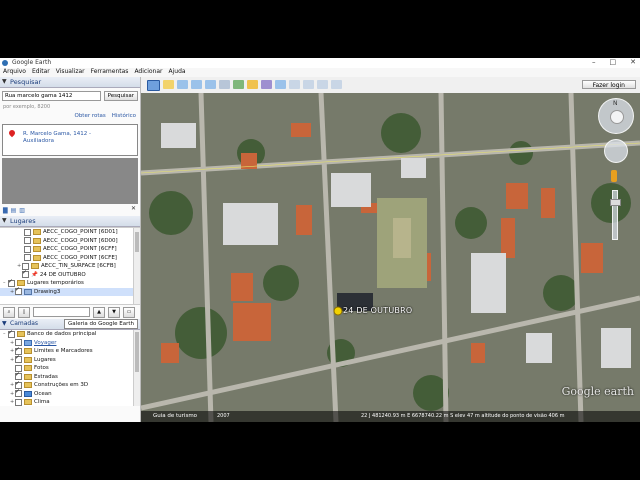 The image size is (640, 480). What do you see at coordinates (148, 72) in the screenshot?
I see `menu-adicionar: Adicionar` at bounding box center [148, 72].